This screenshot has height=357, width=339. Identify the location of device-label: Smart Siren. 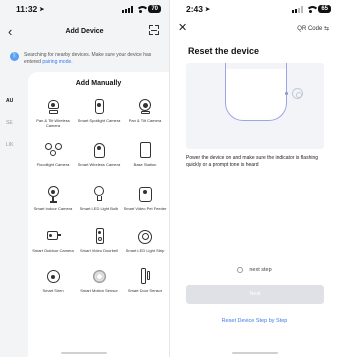
(53, 290).